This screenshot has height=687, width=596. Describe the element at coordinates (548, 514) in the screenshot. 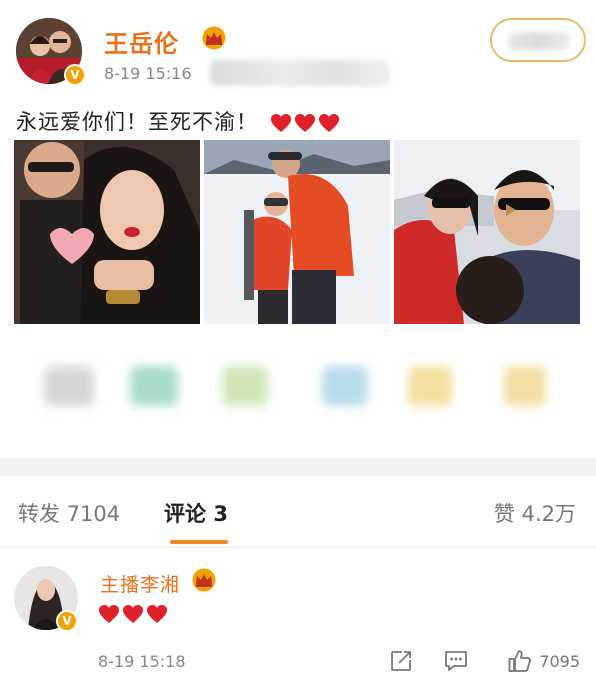

I see `tab-like-count: 4.2万` at that location.